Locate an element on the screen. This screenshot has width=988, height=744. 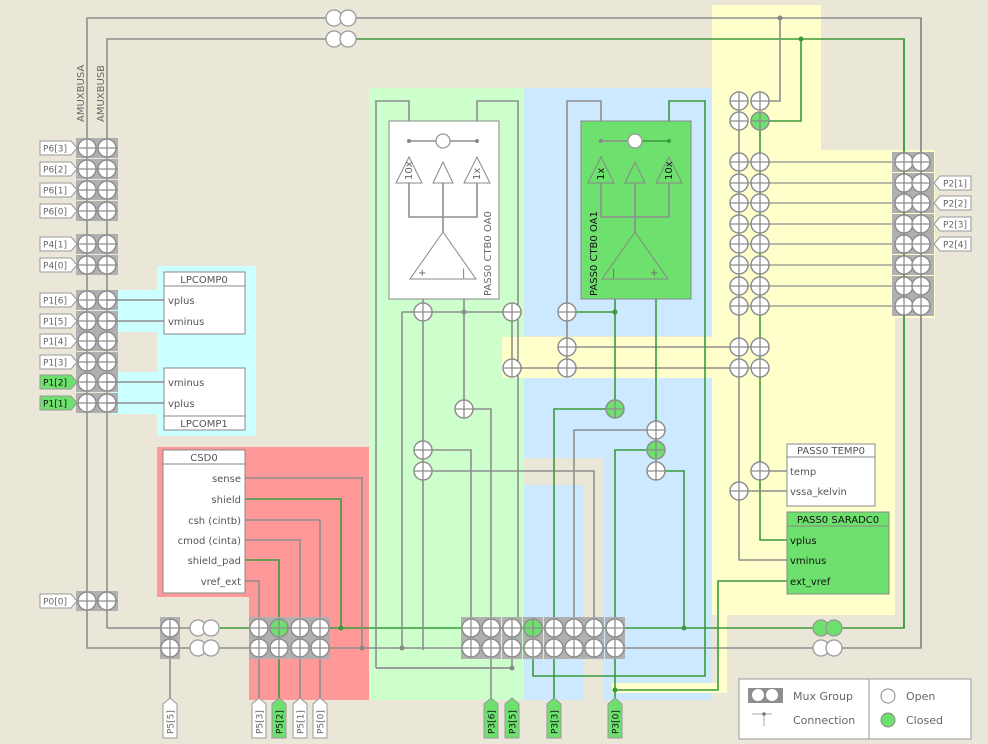
bottom-pin: P5[5] is located at coordinates (170, 718).